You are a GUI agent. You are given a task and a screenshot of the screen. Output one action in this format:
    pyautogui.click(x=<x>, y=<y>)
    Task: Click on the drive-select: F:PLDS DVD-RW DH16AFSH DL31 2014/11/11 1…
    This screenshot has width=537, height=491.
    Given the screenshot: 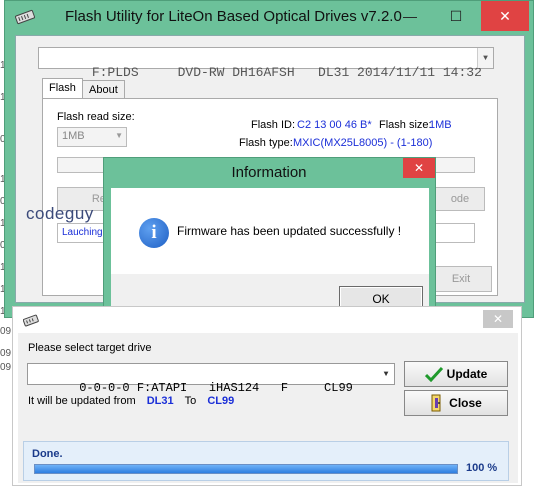 What is the action you would take?
    pyautogui.click(x=266, y=63)
    